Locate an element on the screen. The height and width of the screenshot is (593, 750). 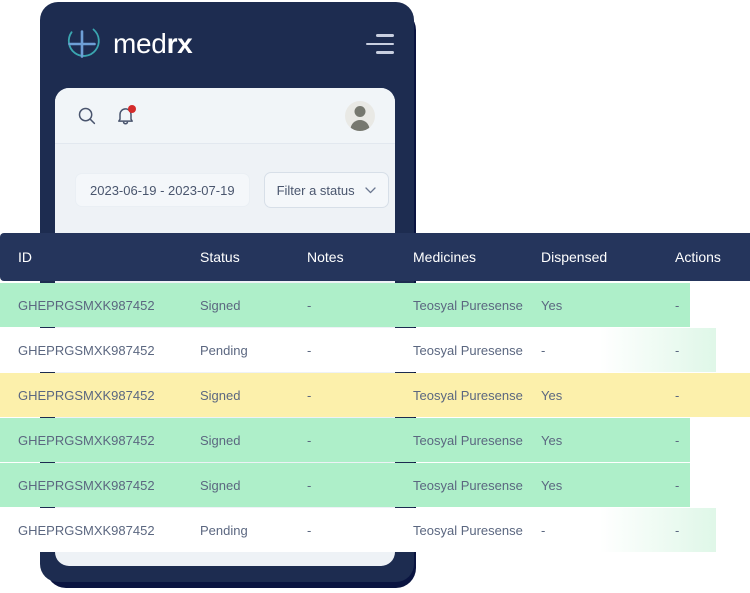
hamburger-menu-icon is located at coordinates (380, 44).